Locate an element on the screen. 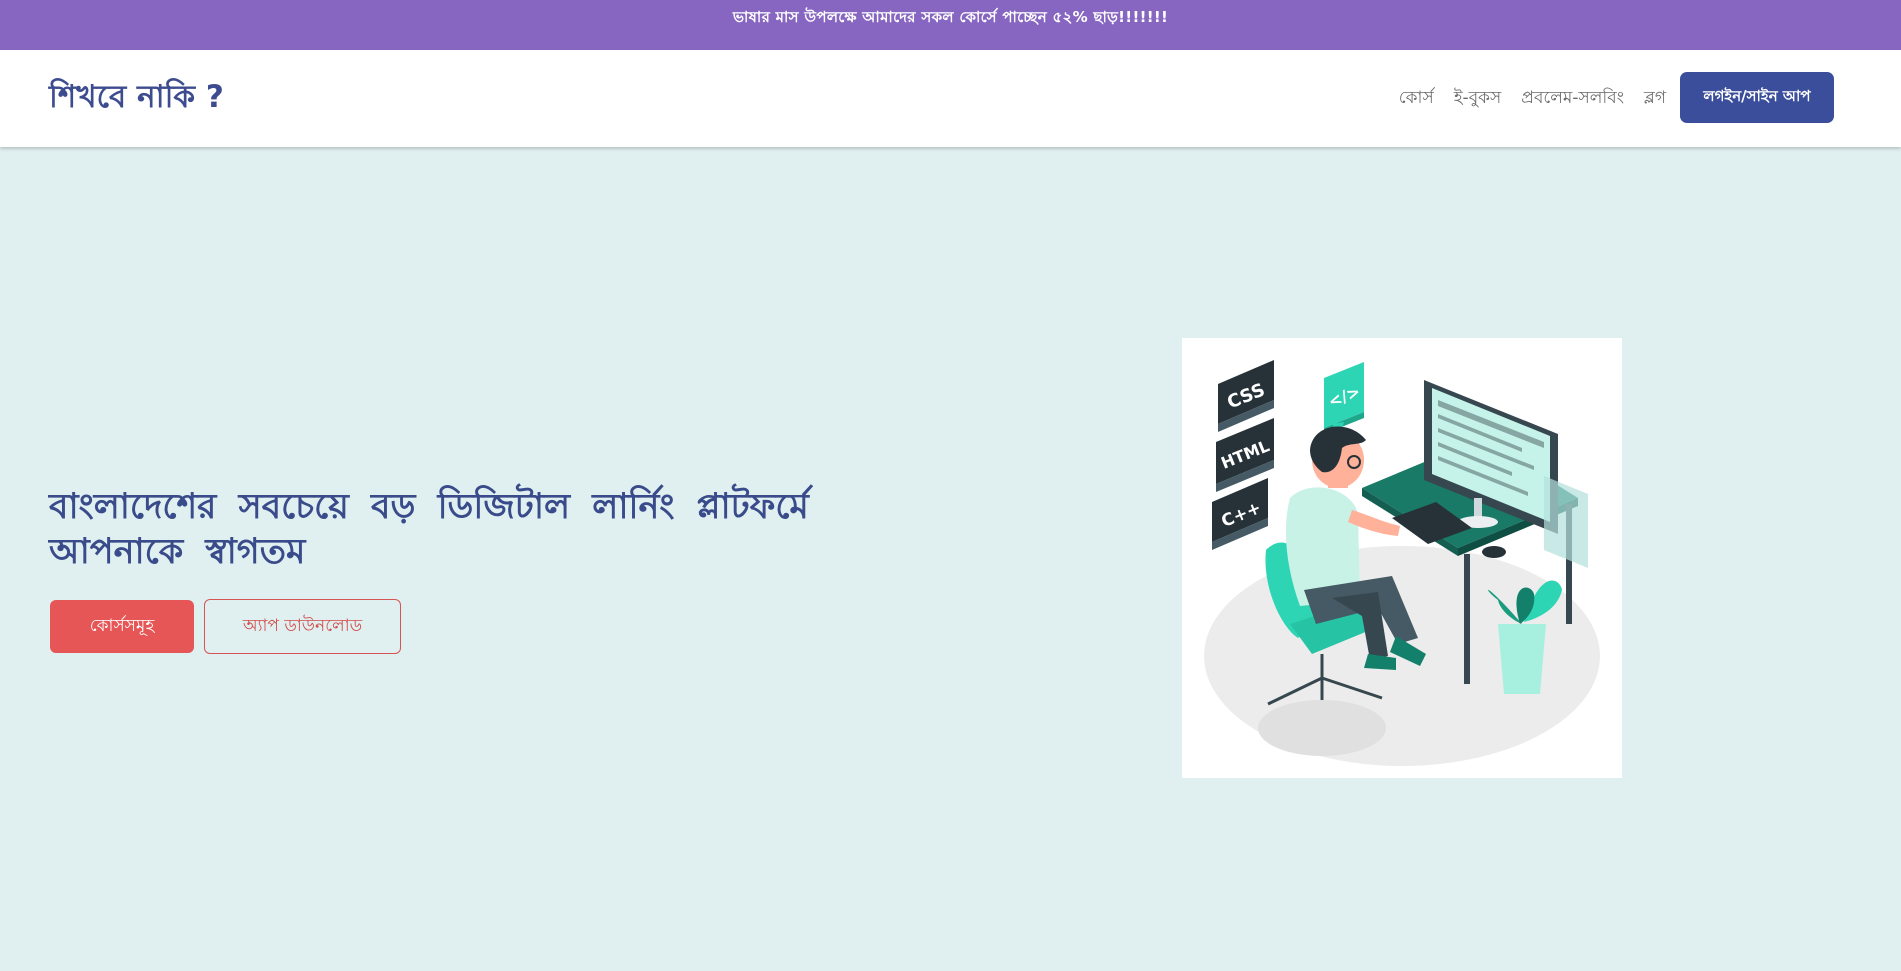 The image size is (1901, 971). courses-button: কোর্সসমূহ is located at coordinates (122, 626).